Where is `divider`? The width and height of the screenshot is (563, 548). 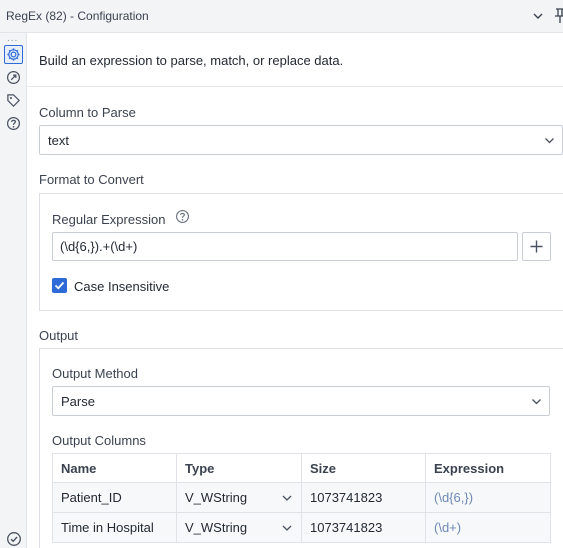
divider is located at coordinates (295, 86).